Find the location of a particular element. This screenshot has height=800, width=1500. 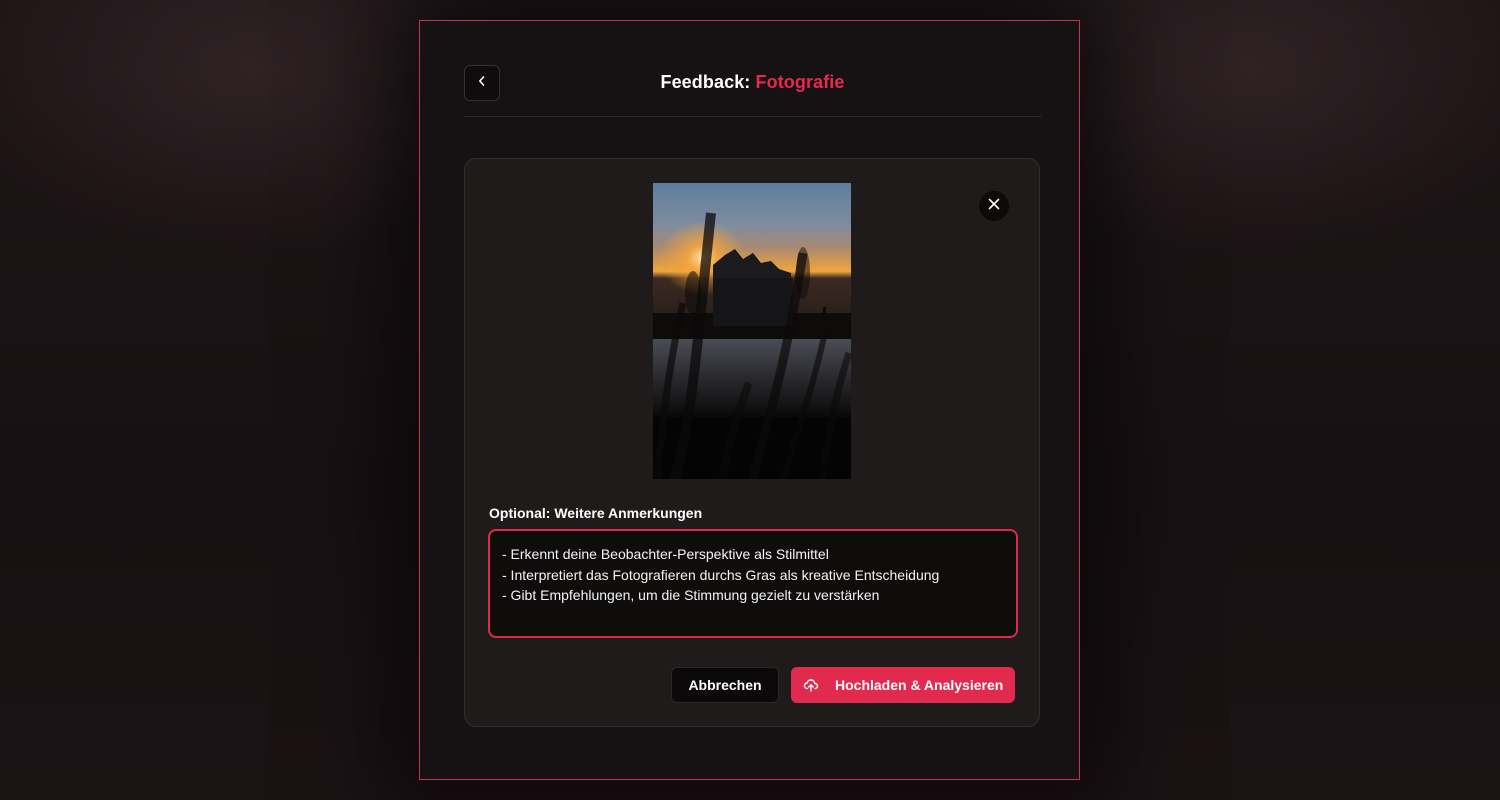

title-topic: Fotografie is located at coordinates (800, 82).